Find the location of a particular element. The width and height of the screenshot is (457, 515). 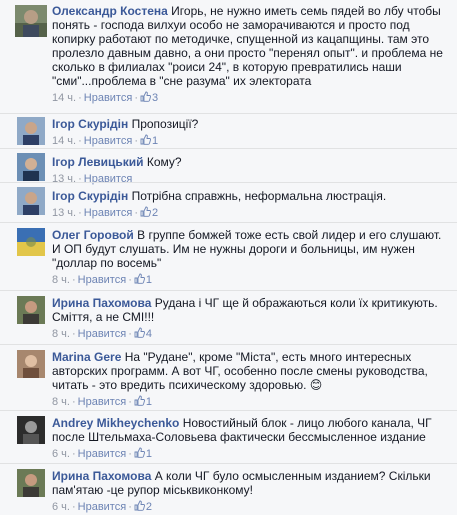

comment-author: Ігор Левицький is located at coordinates (98, 162).